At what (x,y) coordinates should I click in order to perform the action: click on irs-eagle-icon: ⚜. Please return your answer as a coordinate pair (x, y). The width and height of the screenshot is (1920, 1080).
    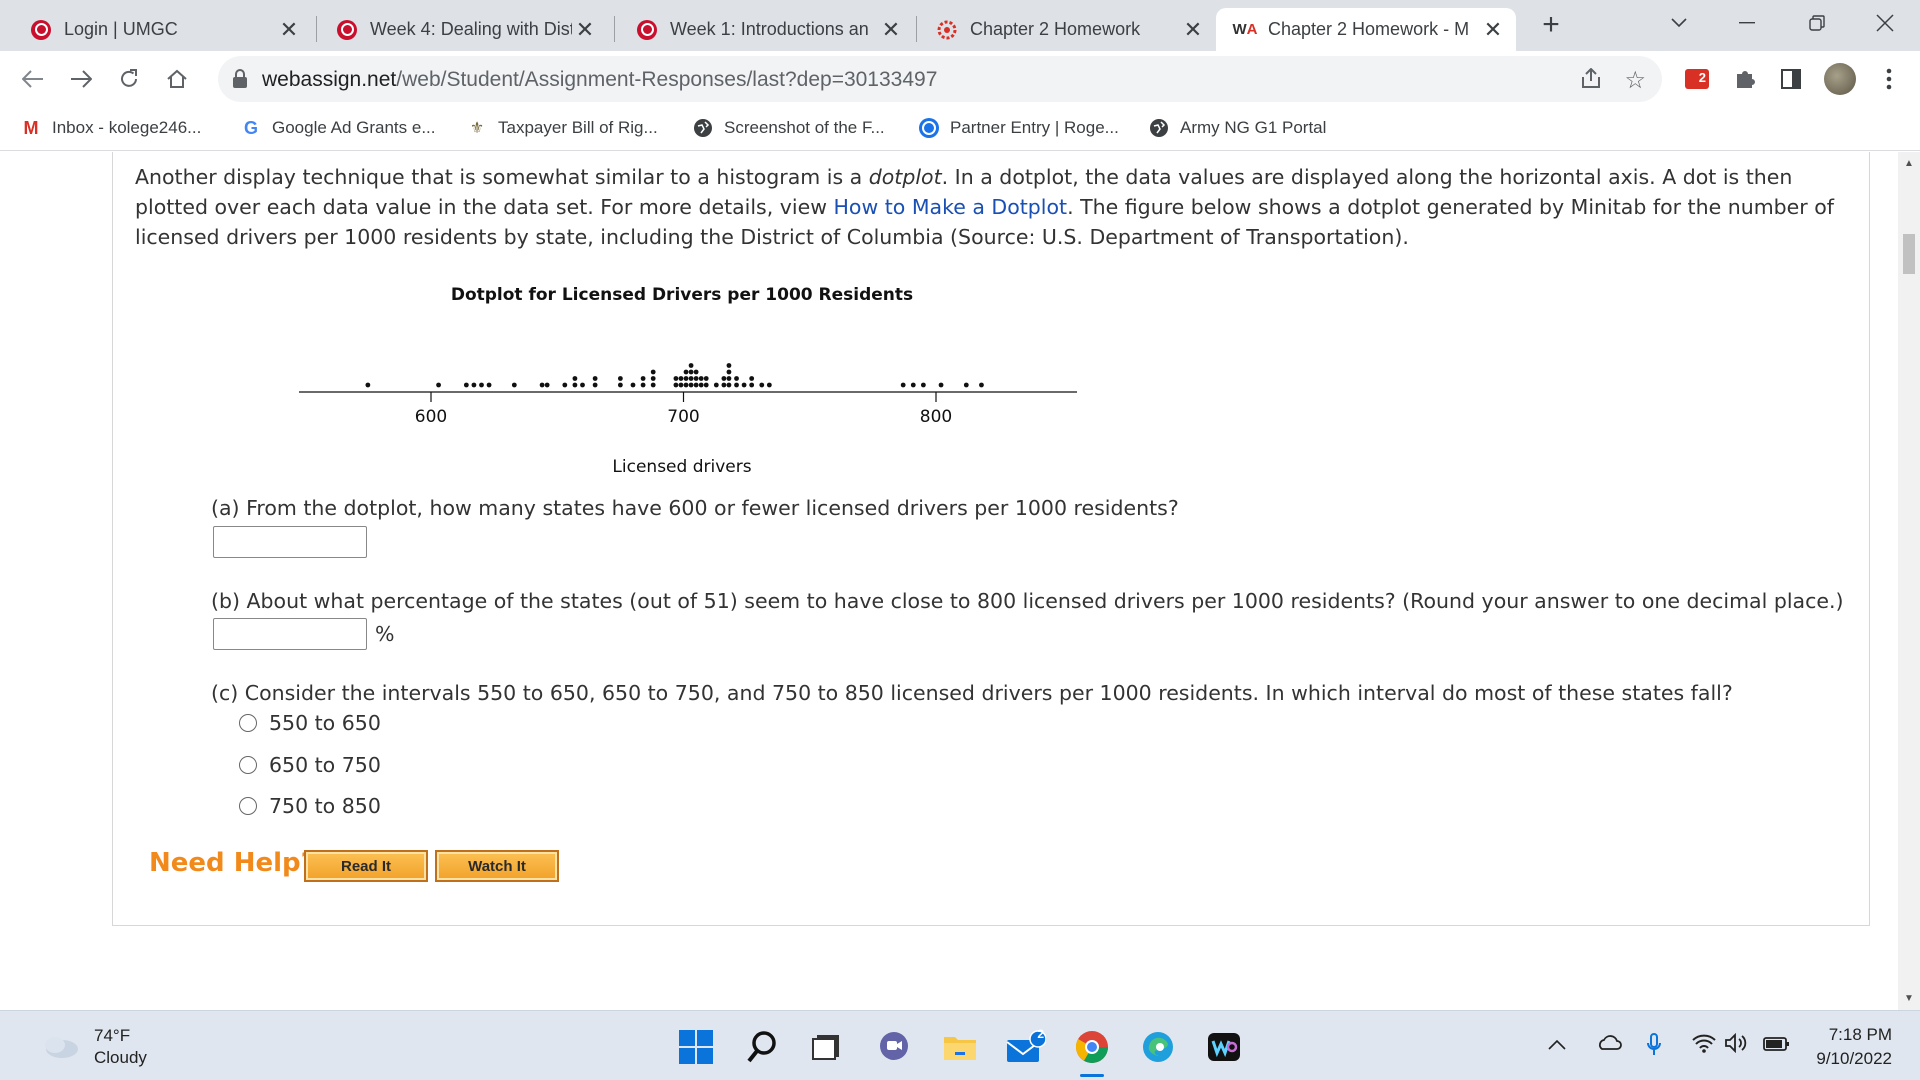
    Looking at the image, I should click on (477, 128).